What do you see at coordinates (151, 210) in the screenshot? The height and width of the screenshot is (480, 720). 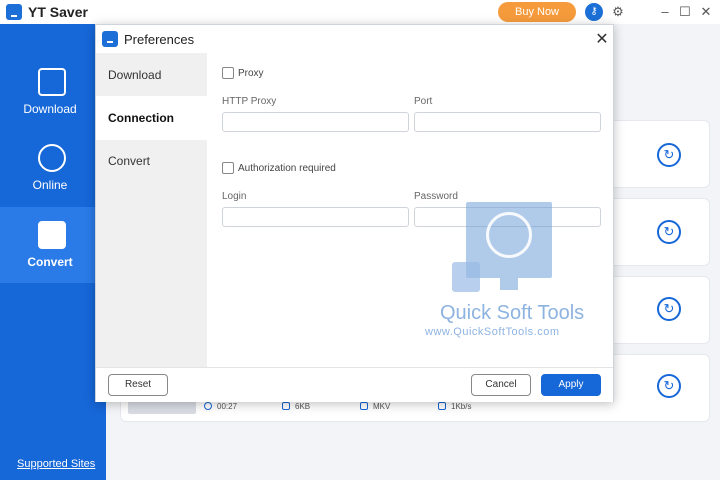 I see `preferences-tabs: Download Connection Convert` at bounding box center [151, 210].